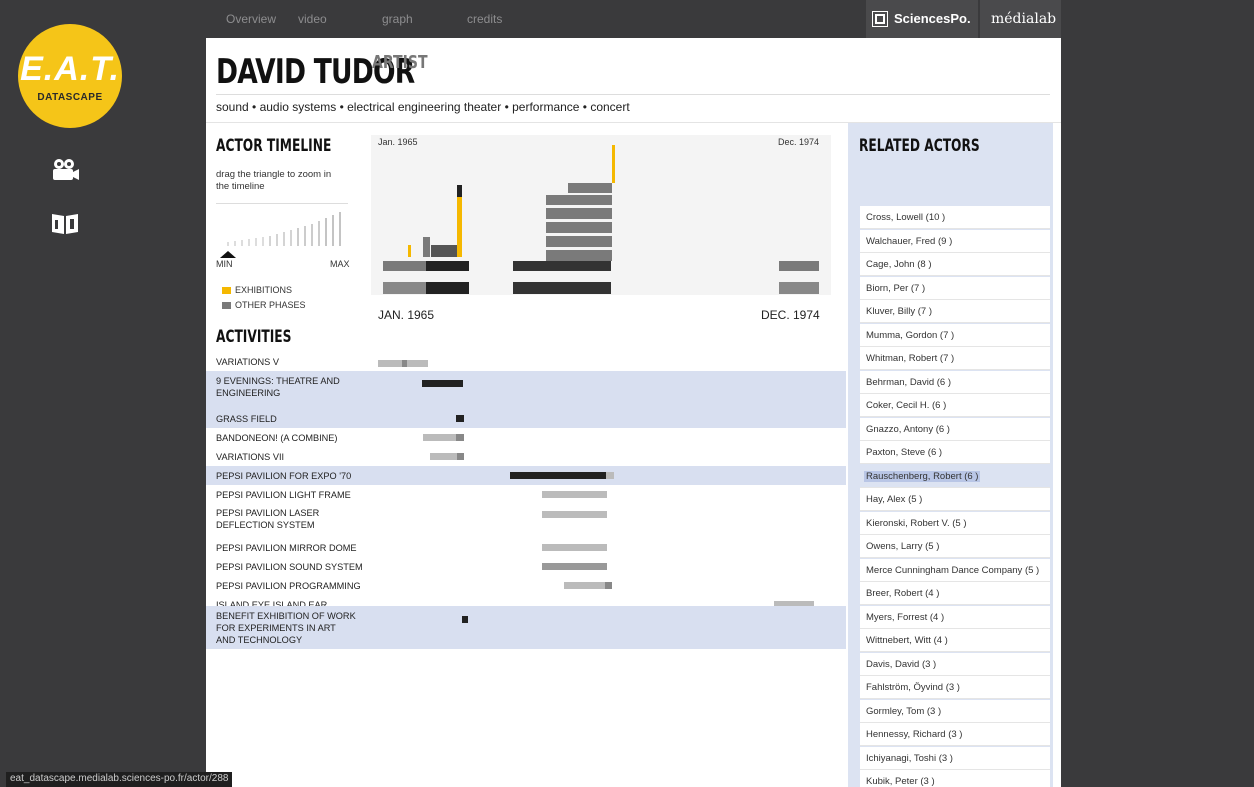 The height and width of the screenshot is (787, 1254). What do you see at coordinates (908, 429) in the screenshot?
I see `related-actor-label: Gnazzo, Antony (6 )` at bounding box center [908, 429].